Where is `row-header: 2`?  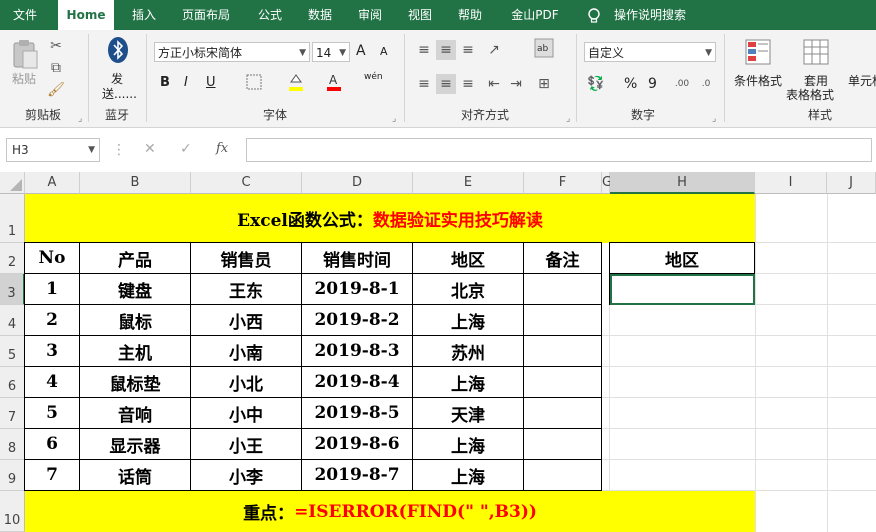
row-header: 2 is located at coordinates (12, 258).